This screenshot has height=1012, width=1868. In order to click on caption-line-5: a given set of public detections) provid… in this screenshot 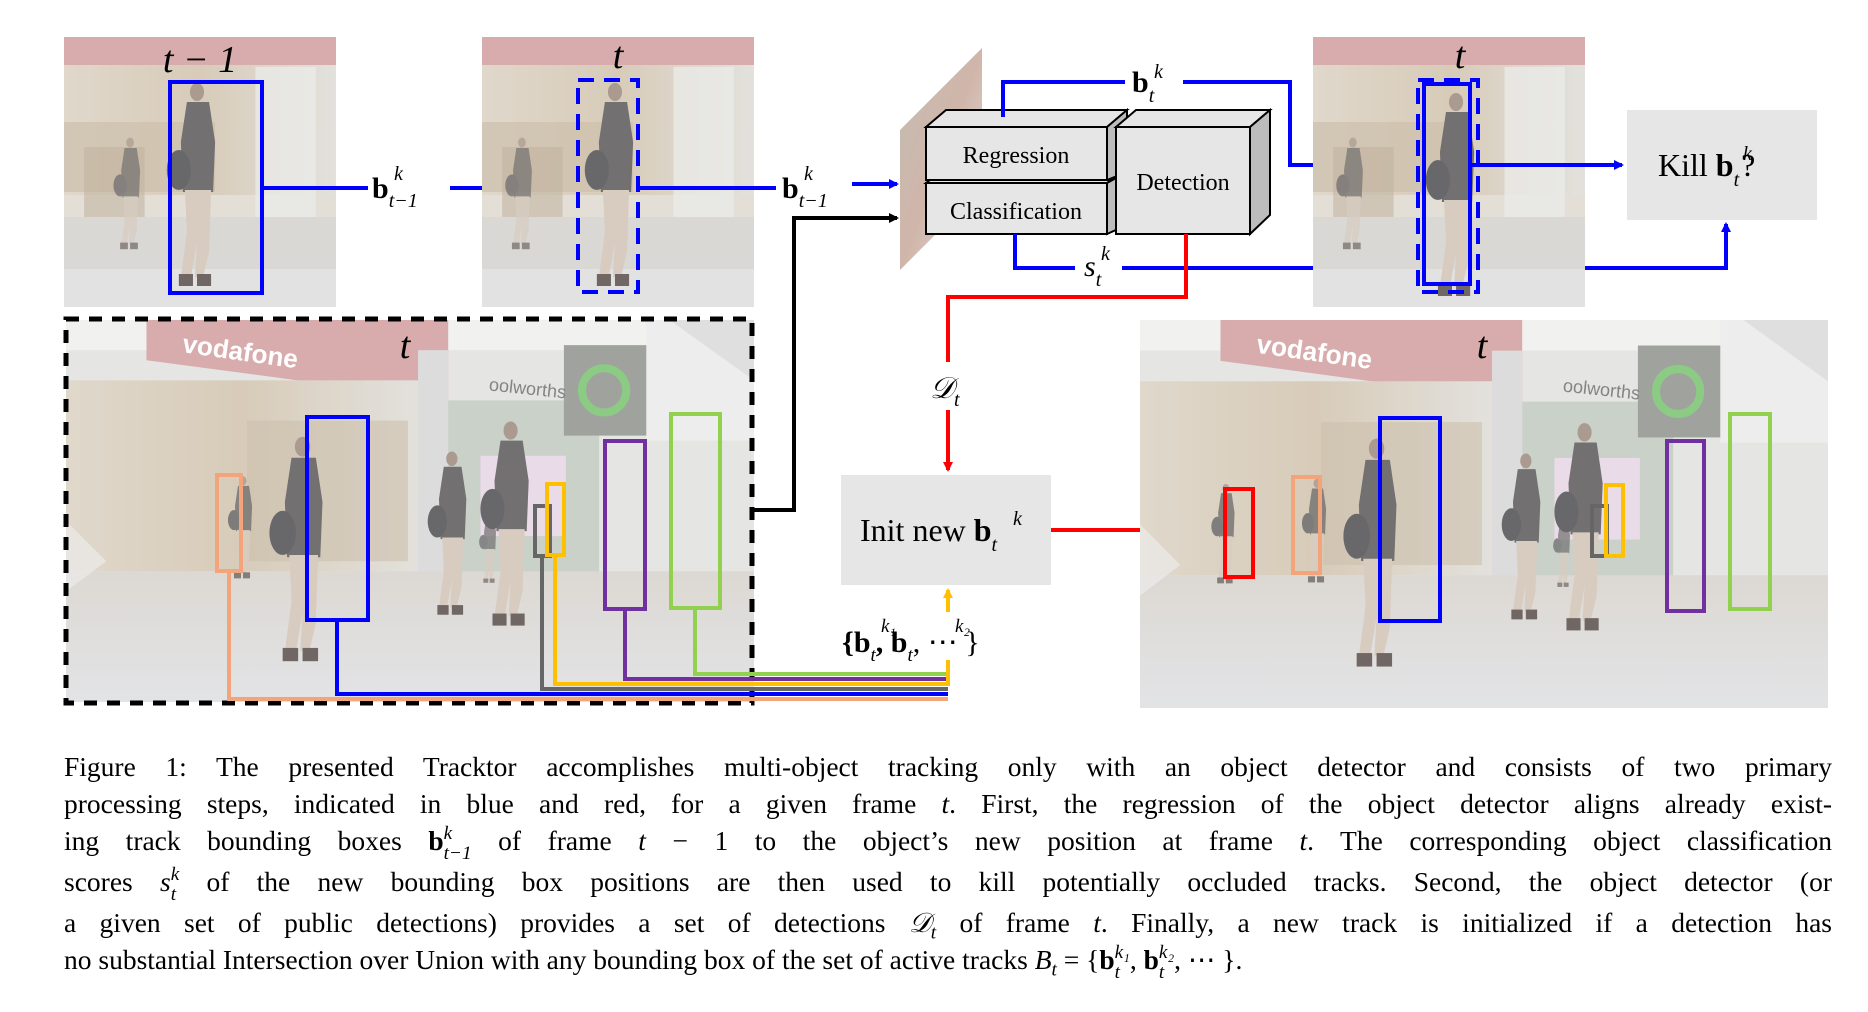, I will do `click(948, 925)`.